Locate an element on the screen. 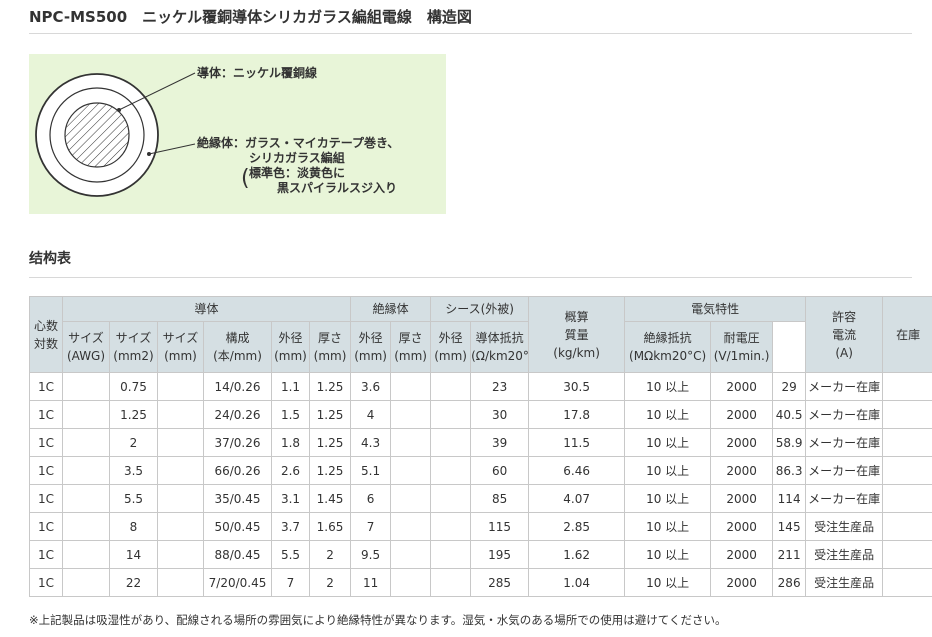 The height and width of the screenshot is (637, 932). page-title: NPC-MS500 ニッケル覆銅導体シリカガラス編組電線 構造図 is located at coordinates (250, 17).